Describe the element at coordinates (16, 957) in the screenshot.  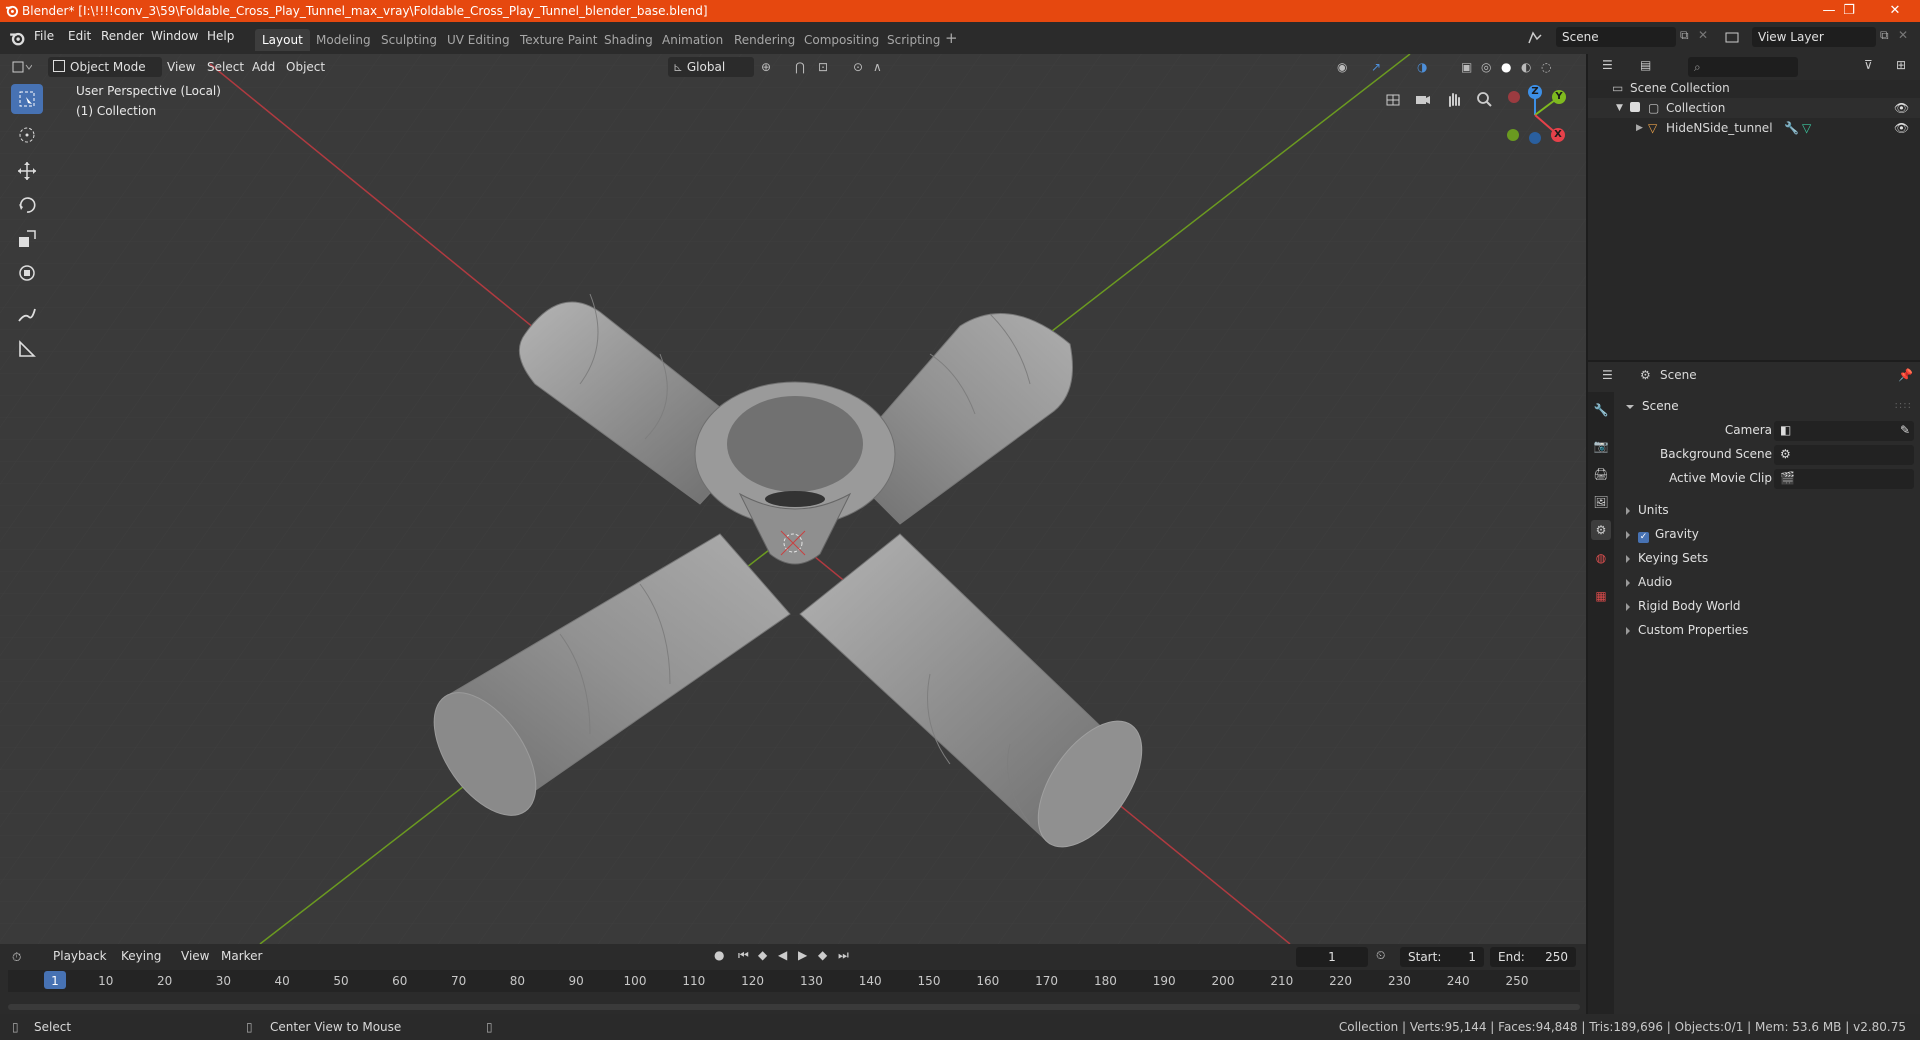
I see `timeline-editor-icon: ⏱` at that location.